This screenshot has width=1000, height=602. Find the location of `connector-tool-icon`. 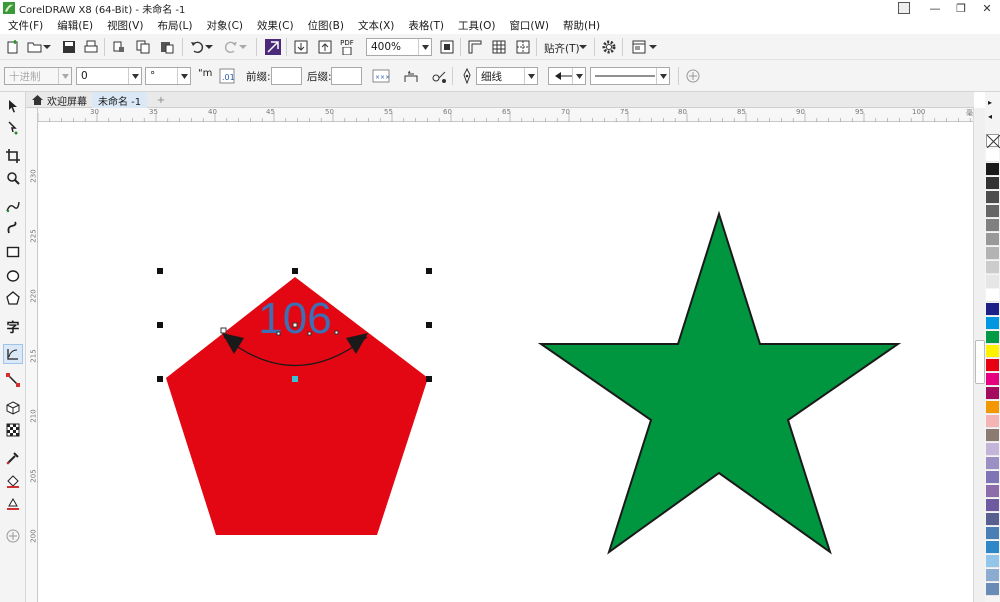

connector-tool-icon is located at coordinates (13, 380).